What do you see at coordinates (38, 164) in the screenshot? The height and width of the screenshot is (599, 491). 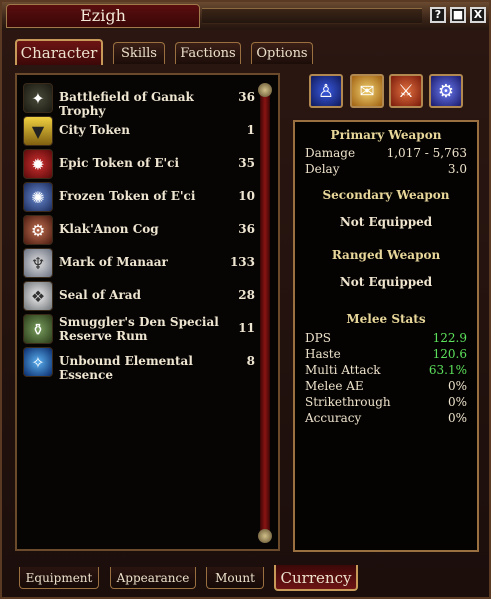 I see `epic-token-icon: ✹` at bounding box center [38, 164].